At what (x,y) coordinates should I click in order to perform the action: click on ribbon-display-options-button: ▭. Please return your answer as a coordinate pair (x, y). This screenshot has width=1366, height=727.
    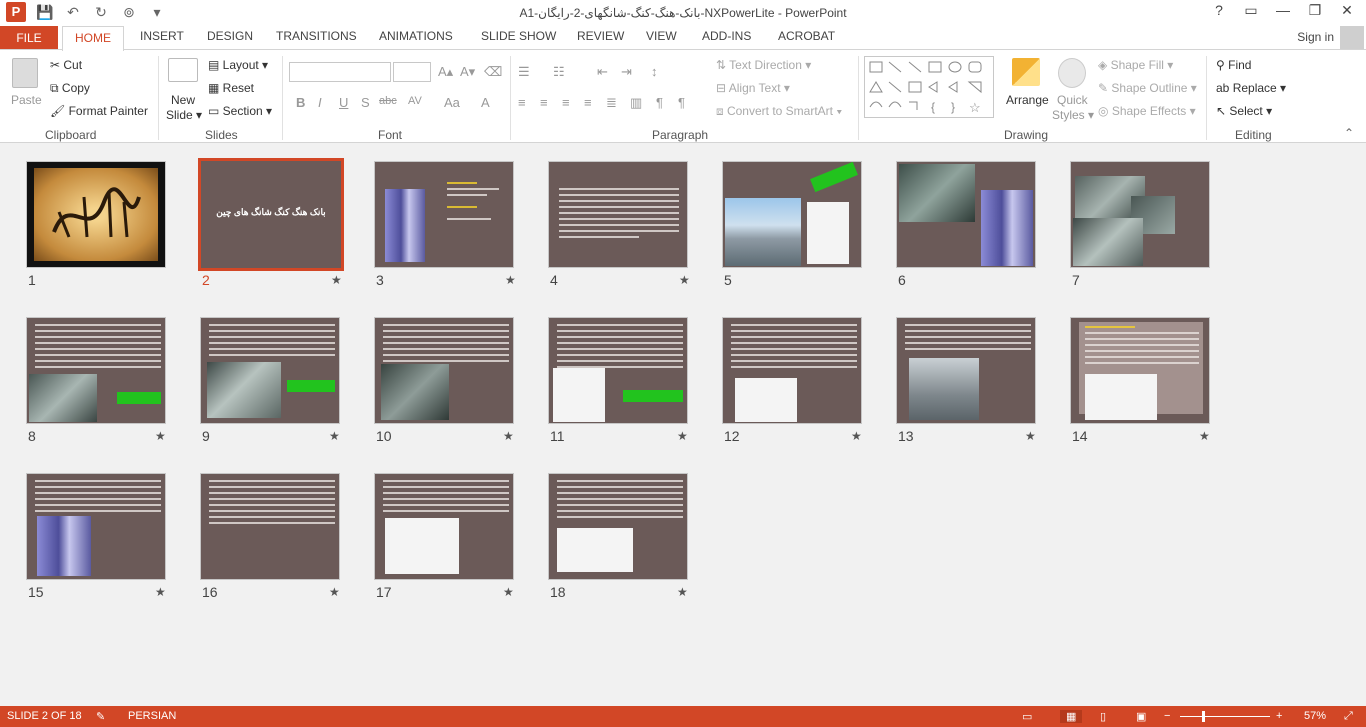
    Looking at the image, I should click on (1251, 10).